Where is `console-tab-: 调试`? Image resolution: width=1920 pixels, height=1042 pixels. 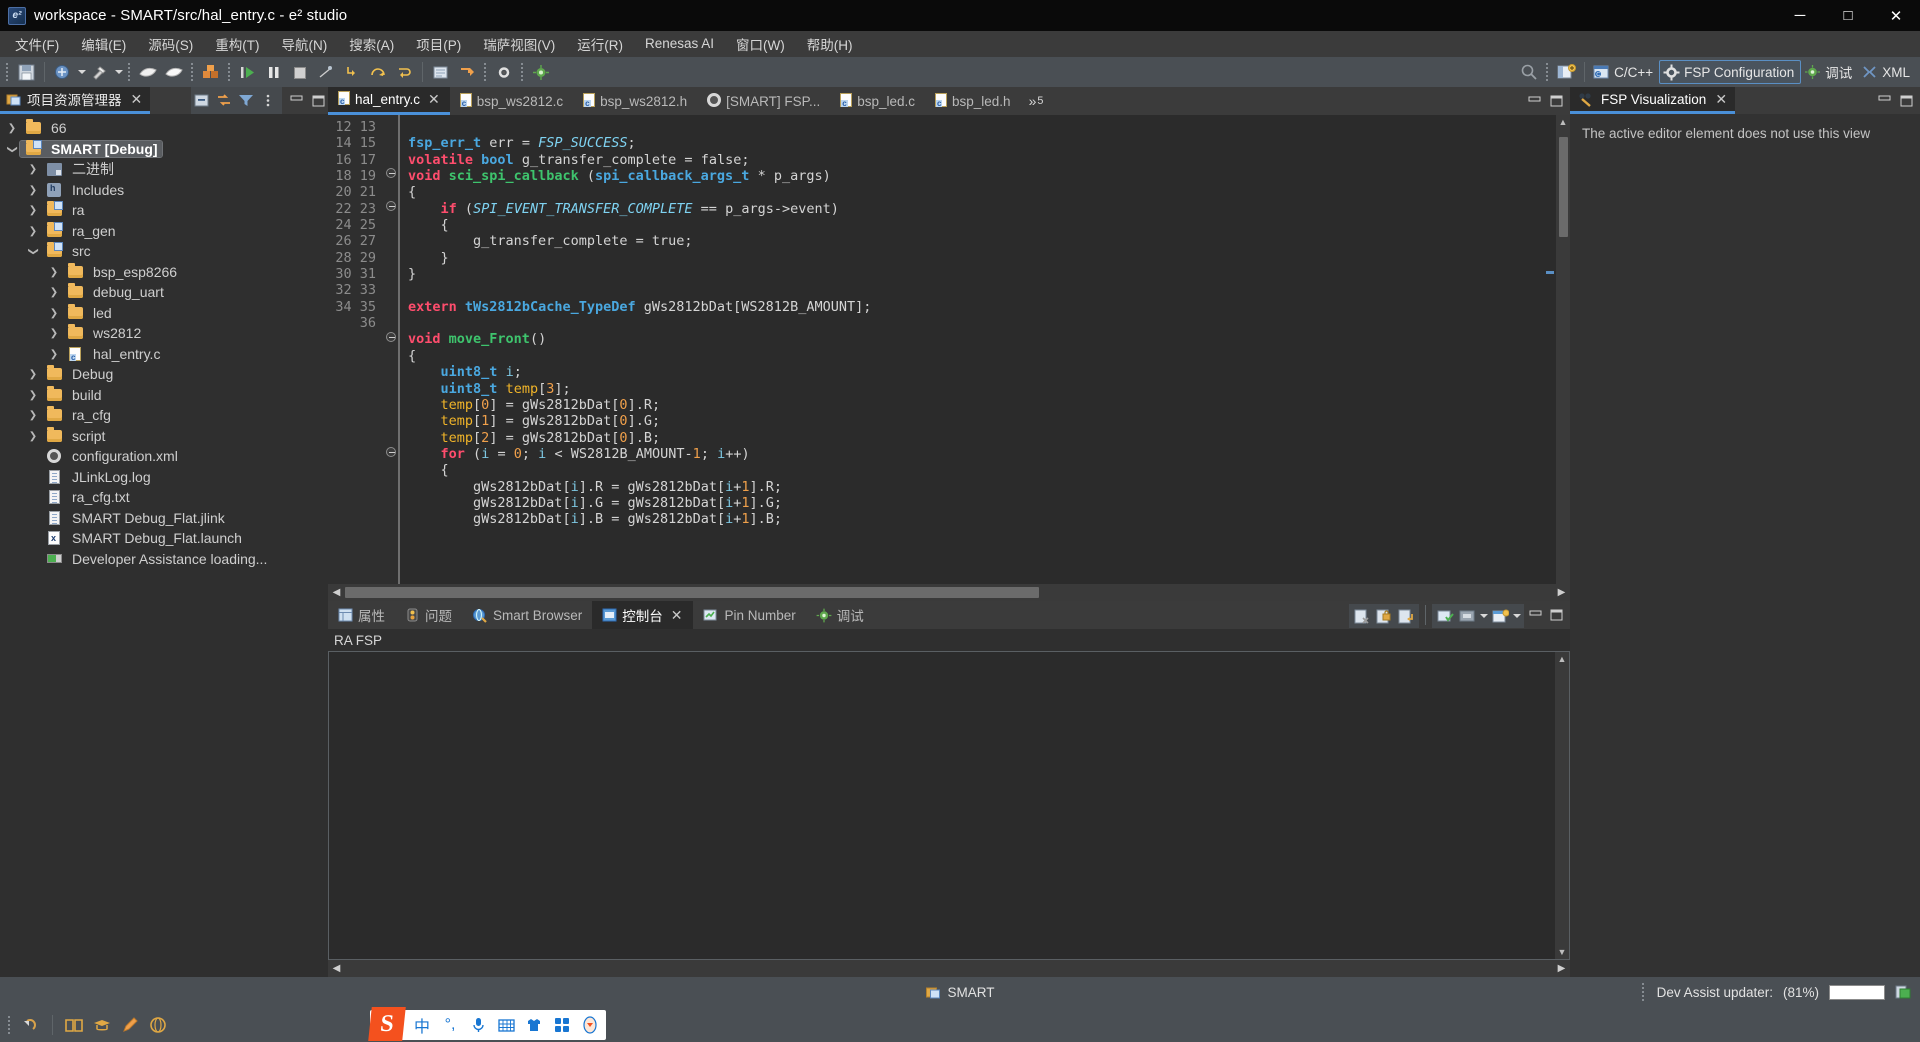
console-tab-: 调试 is located at coordinates (840, 615).